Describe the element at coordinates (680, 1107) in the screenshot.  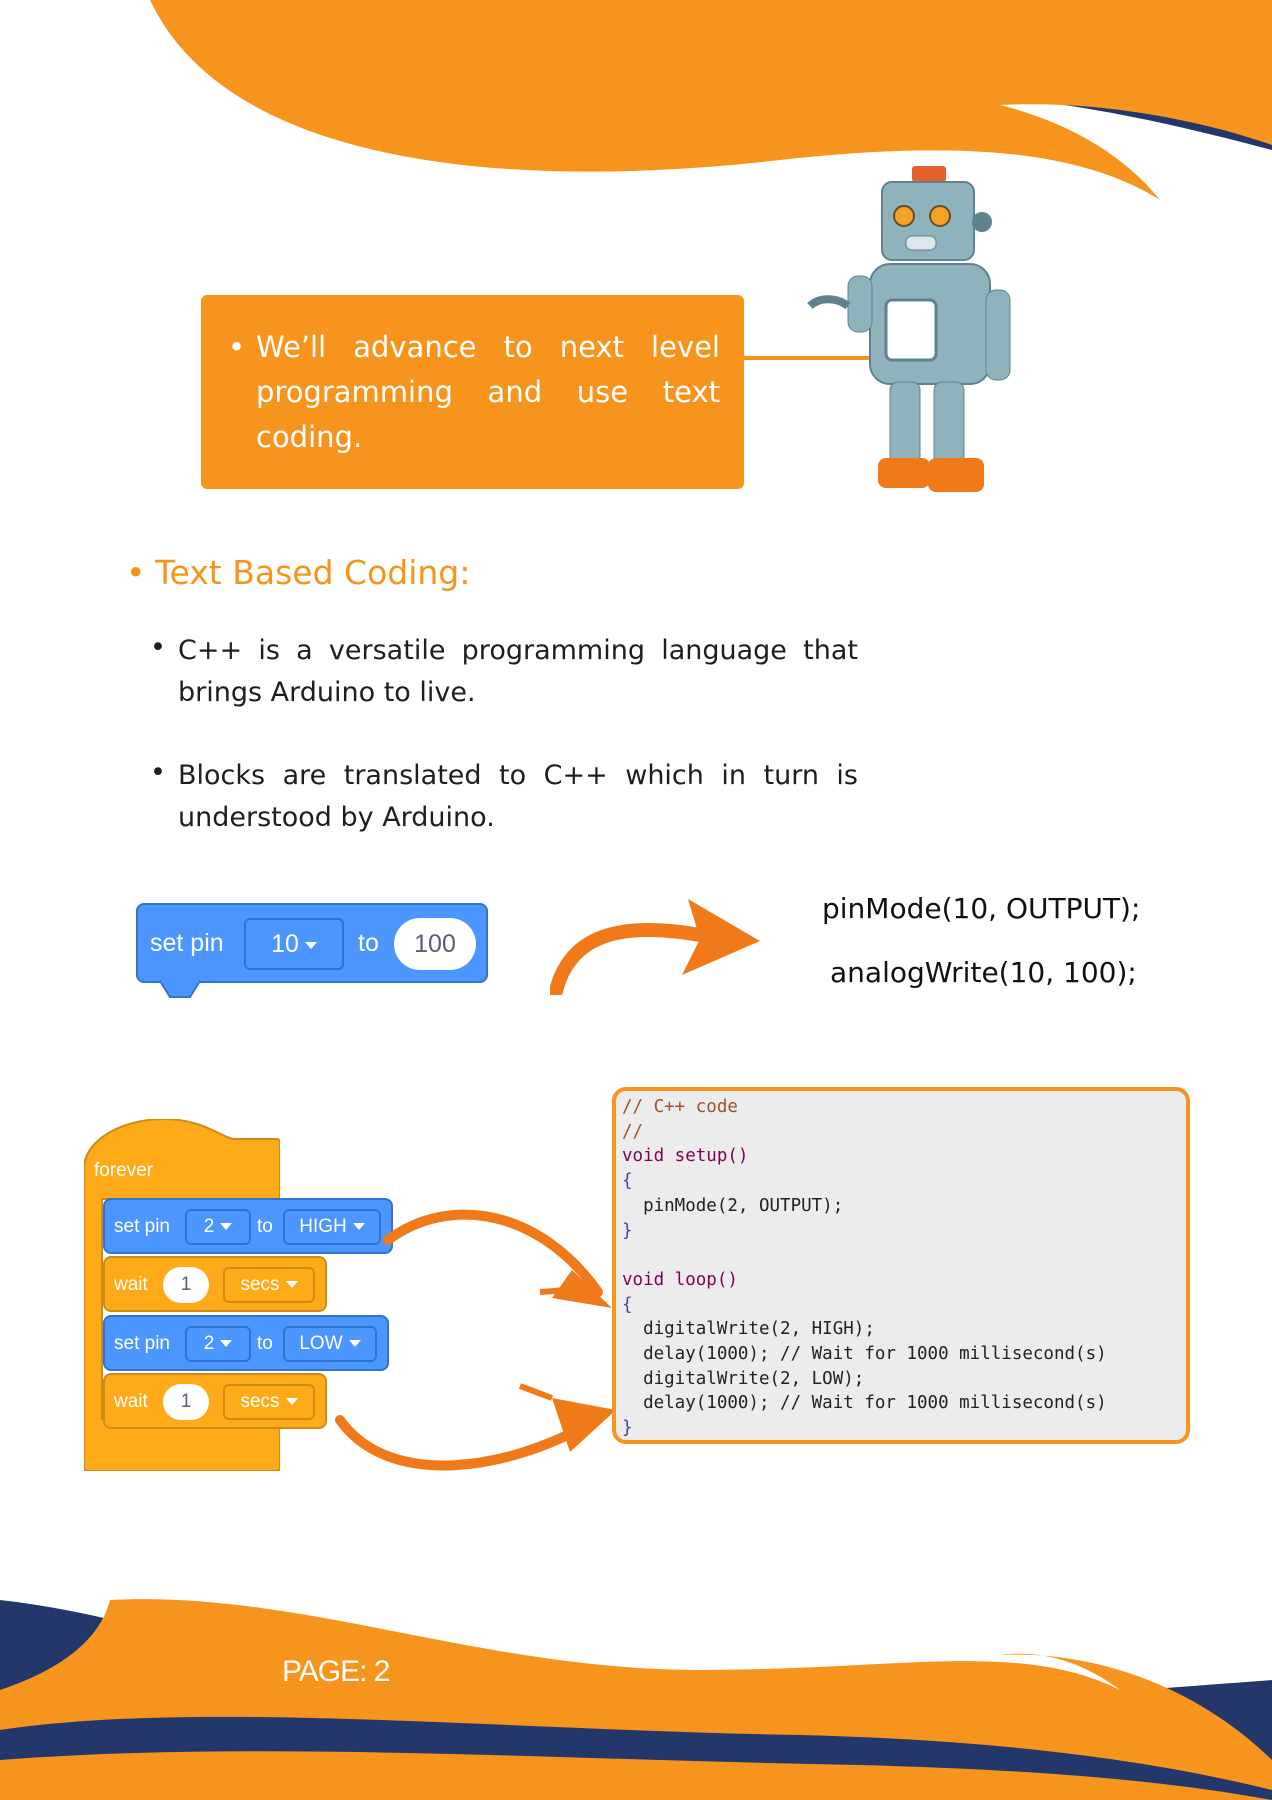
I see `code-line: // C++ code` at that location.